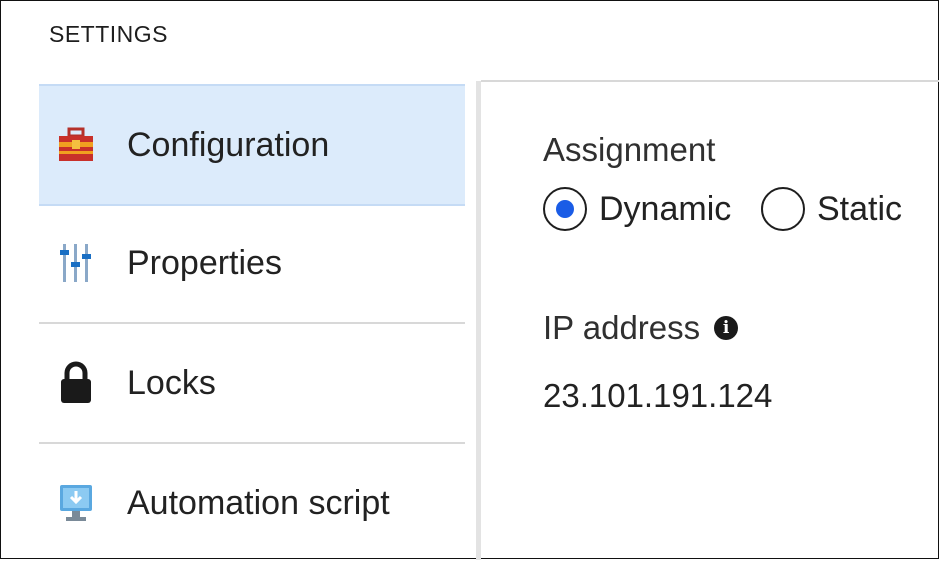  Describe the element at coordinates (622, 327) in the screenshot. I see `ip-address-label: IP address` at that location.